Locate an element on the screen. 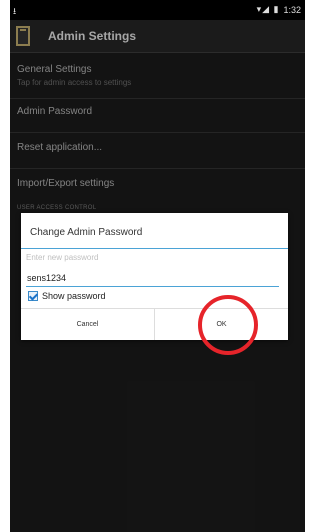  show-password-row: Show password is located at coordinates (67, 296).